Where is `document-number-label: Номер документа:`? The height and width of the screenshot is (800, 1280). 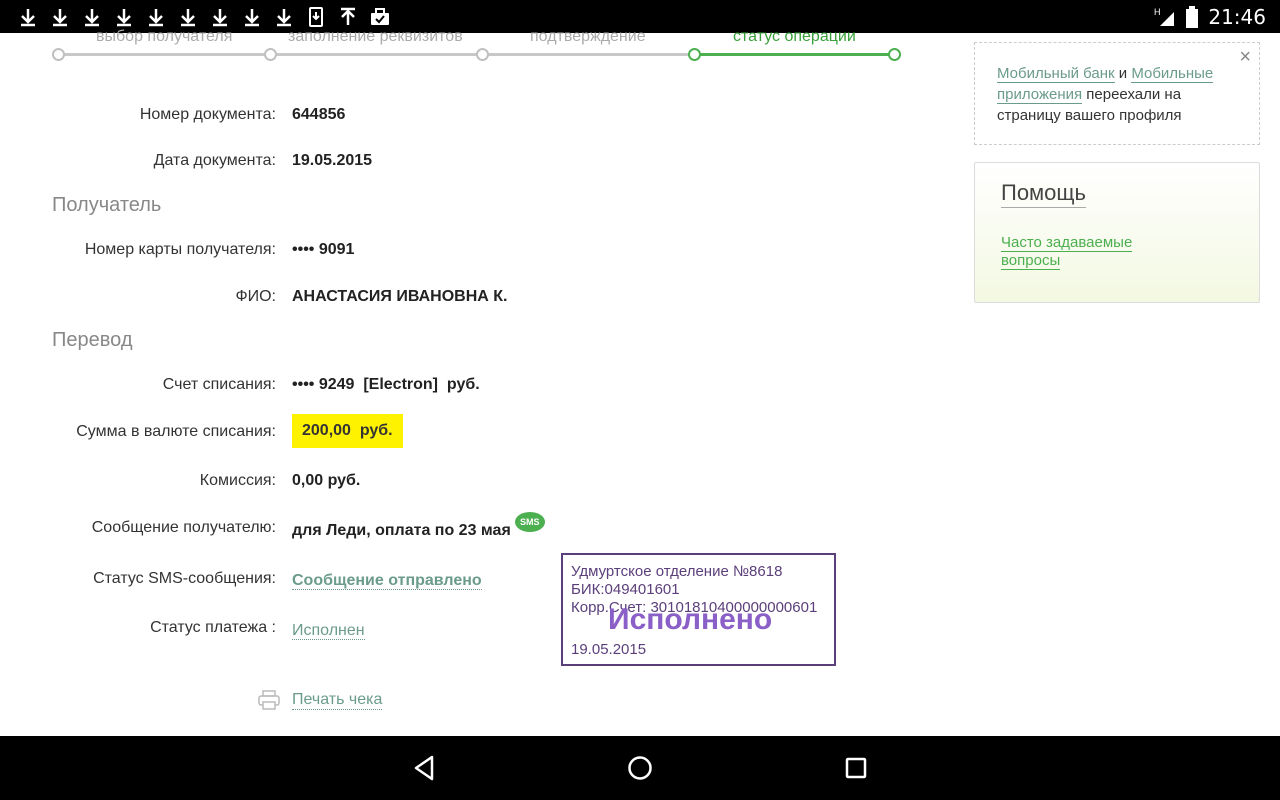 document-number-label: Номер документа: is located at coordinates (207, 114).